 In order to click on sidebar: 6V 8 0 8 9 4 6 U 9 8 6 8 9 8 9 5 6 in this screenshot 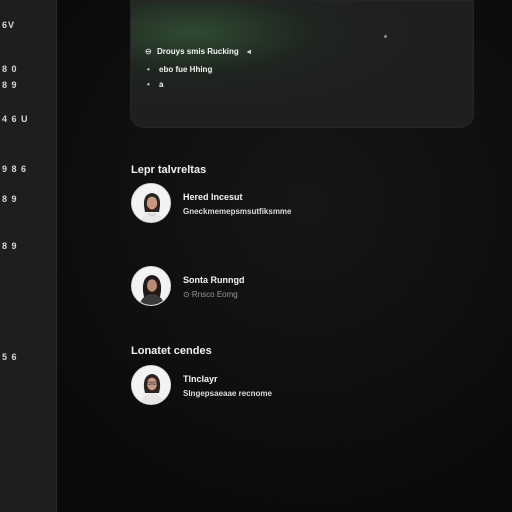, I will do `click(28, 256)`.